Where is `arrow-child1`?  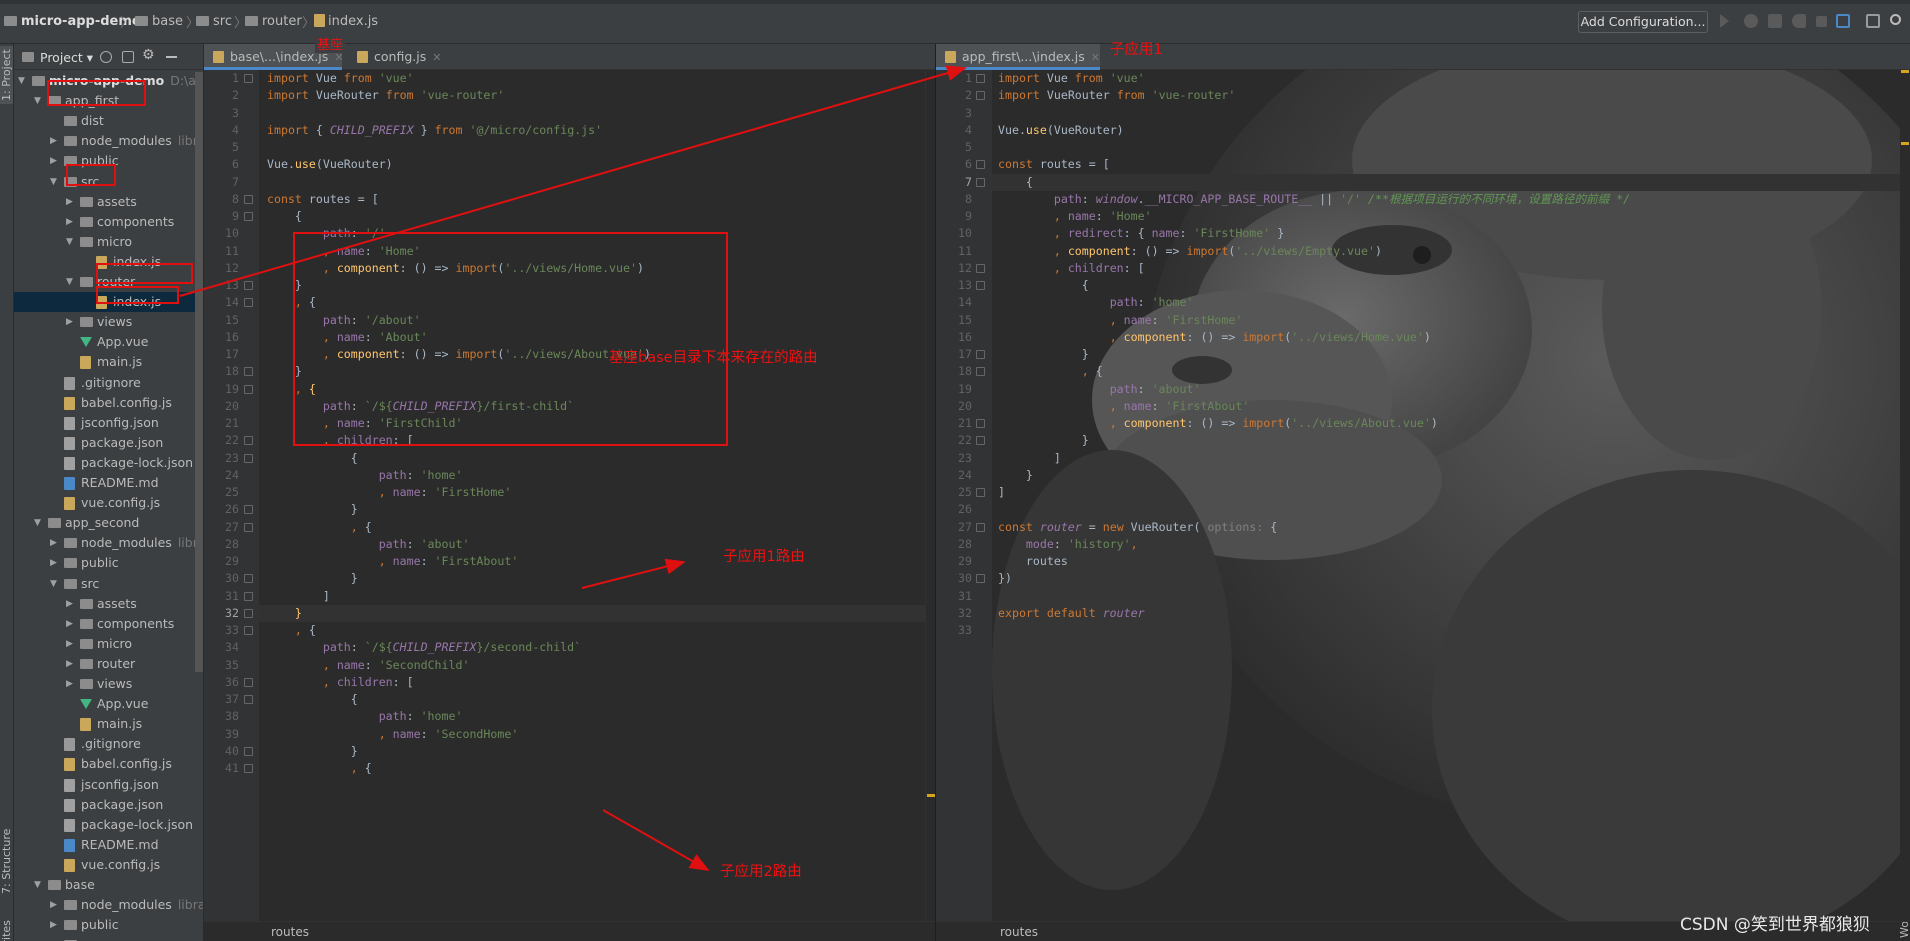
arrow-child1 is located at coordinates (633, 573).